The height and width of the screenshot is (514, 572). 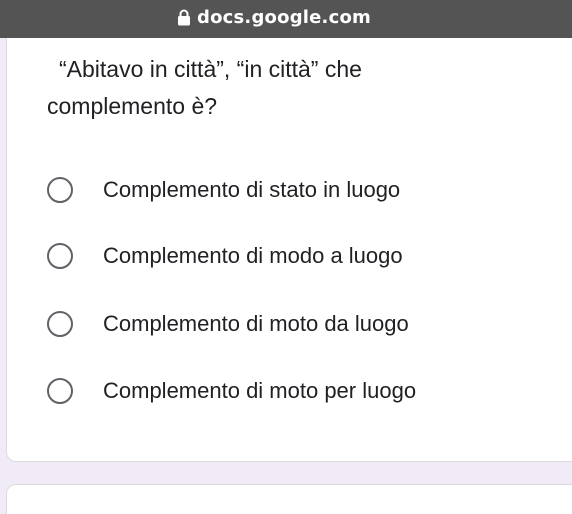 I want to click on url-display: docs.google.com, so click(x=274, y=17).